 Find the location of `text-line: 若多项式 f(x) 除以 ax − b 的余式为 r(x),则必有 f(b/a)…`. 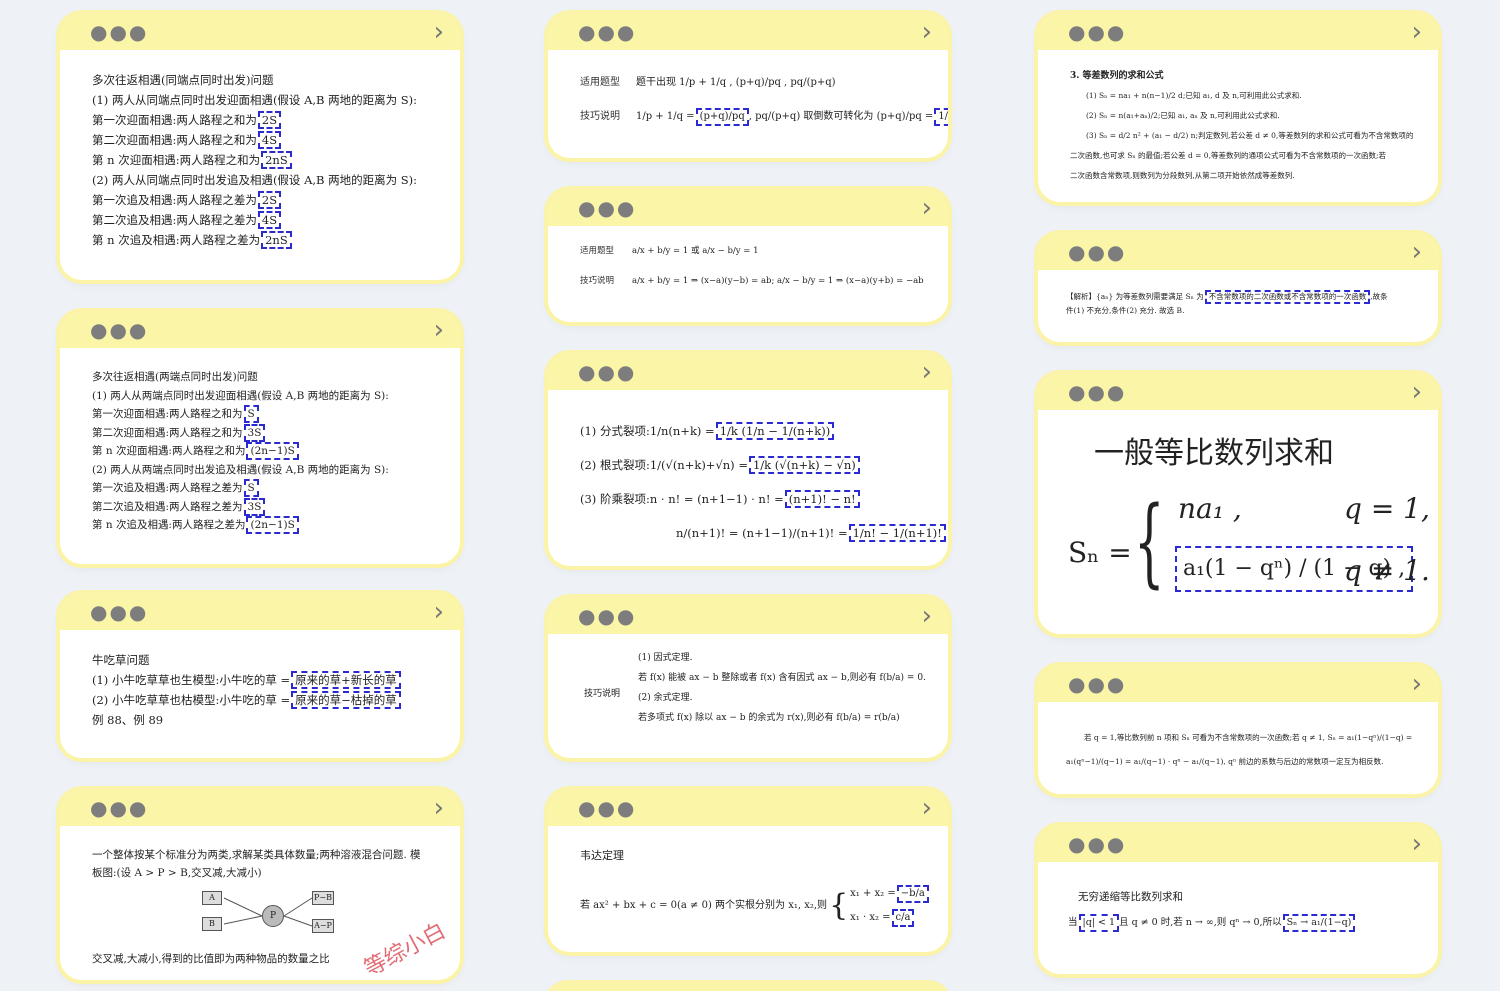

text-line: 若多项式 f(x) 除以 ax − b 的余式为 r(x),则必有 f(b/a)… is located at coordinates (769, 718).